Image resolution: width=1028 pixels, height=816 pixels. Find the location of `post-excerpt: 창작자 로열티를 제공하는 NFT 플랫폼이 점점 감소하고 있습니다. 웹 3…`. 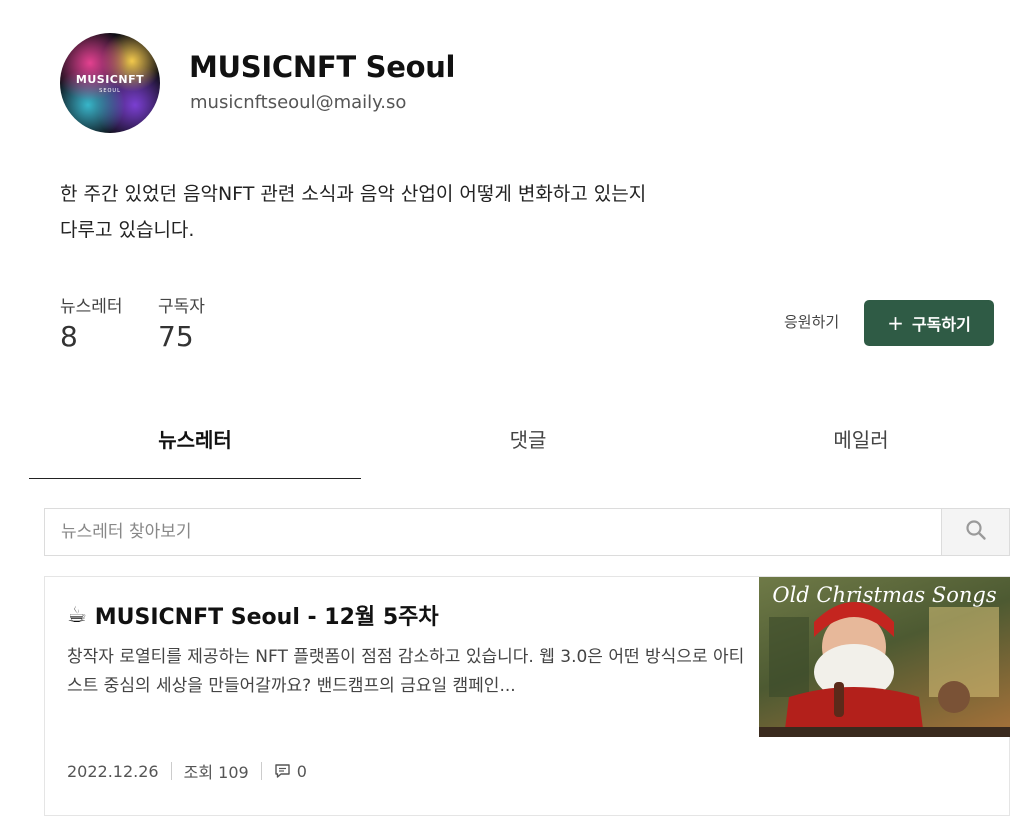

post-excerpt: 창작자 로열티를 제공하는 NFT 플랫폼이 점점 감소하고 있습니다. 웹 3… is located at coordinates (406, 671).